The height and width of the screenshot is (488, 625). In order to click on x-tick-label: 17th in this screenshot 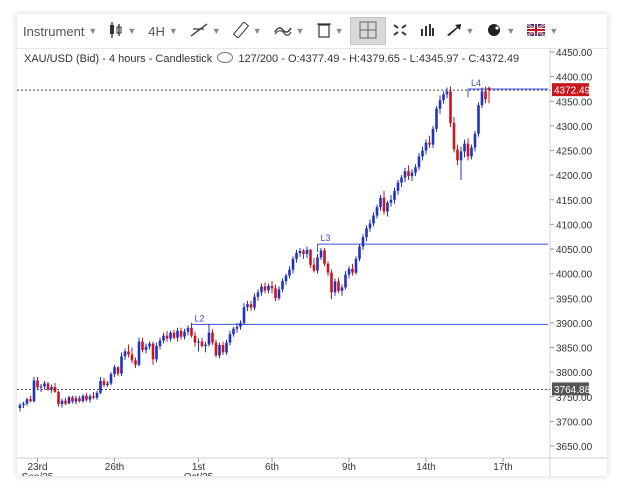, I will do `click(502, 467)`.